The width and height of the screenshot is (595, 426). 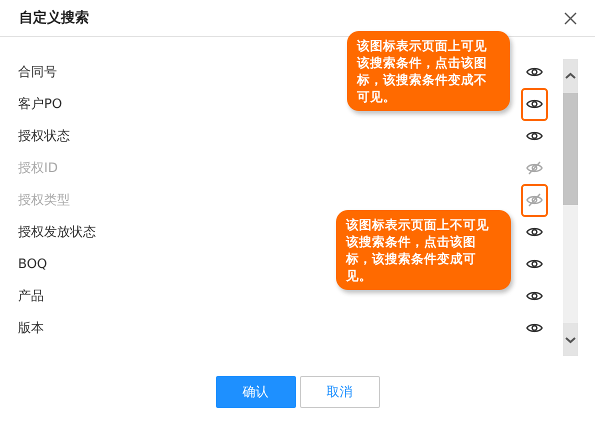 What do you see at coordinates (44, 136) in the screenshot?
I see `field-label: 授权状态` at bounding box center [44, 136].